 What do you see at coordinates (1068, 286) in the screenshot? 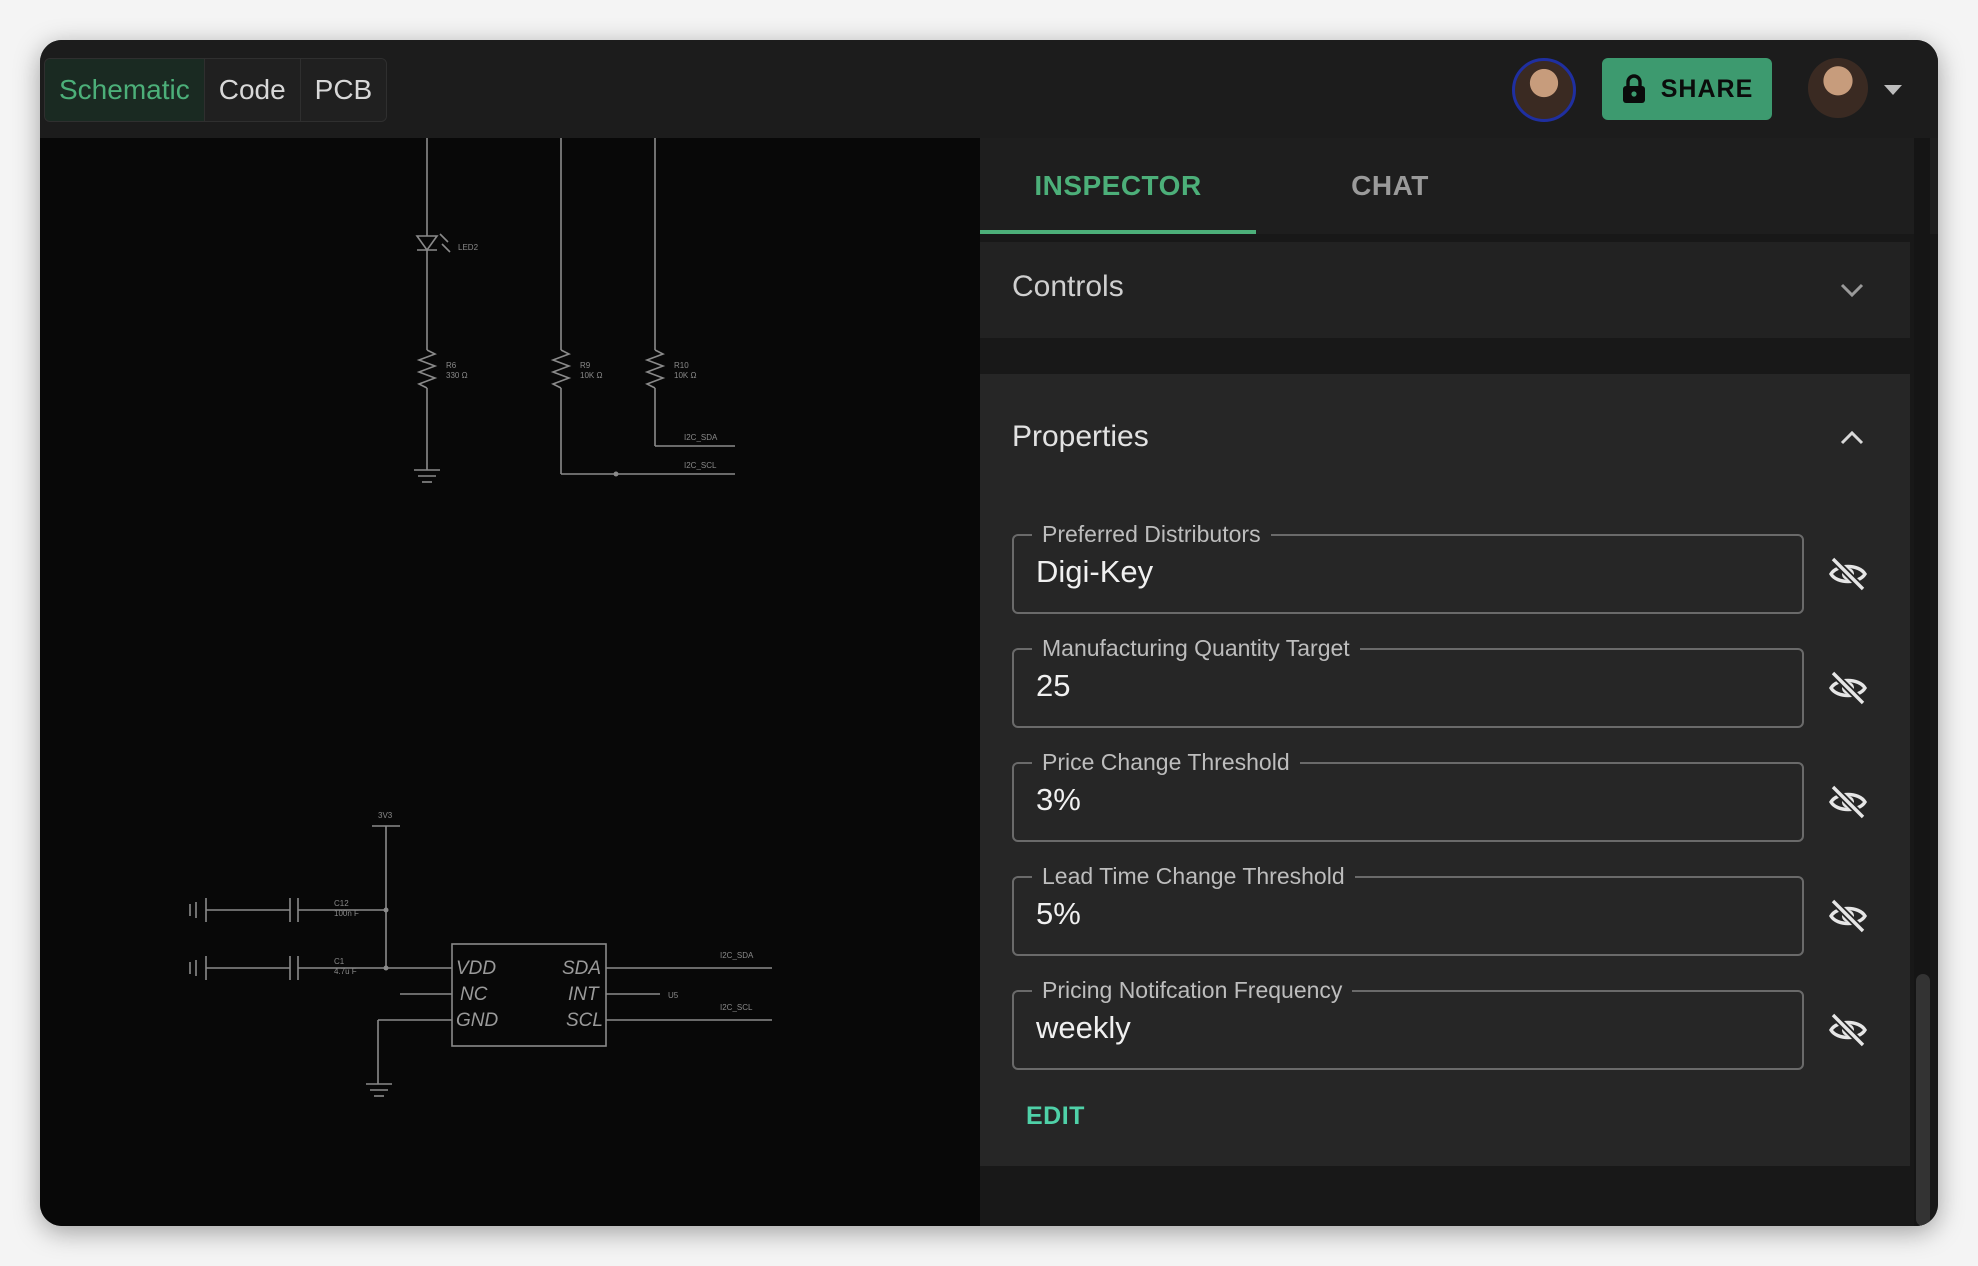
I see `controls-title: Controls` at bounding box center [1068, 286].